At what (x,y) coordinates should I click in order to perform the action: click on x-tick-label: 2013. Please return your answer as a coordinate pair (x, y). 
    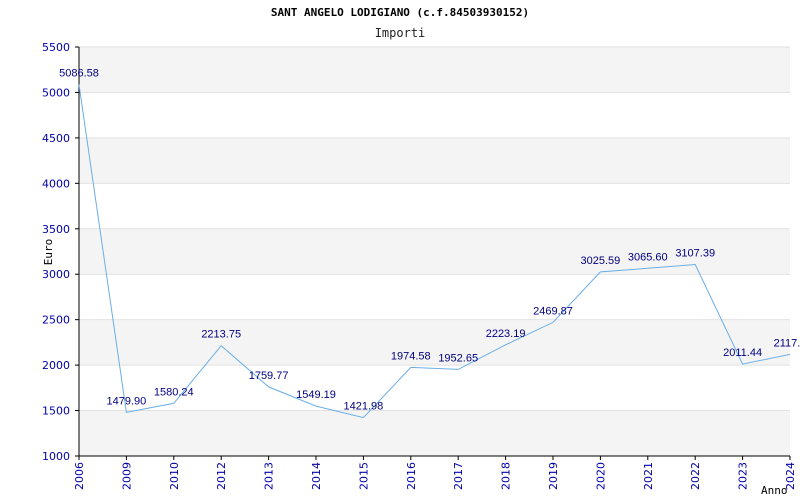
    Looking at the image, I should click on (269, 476).